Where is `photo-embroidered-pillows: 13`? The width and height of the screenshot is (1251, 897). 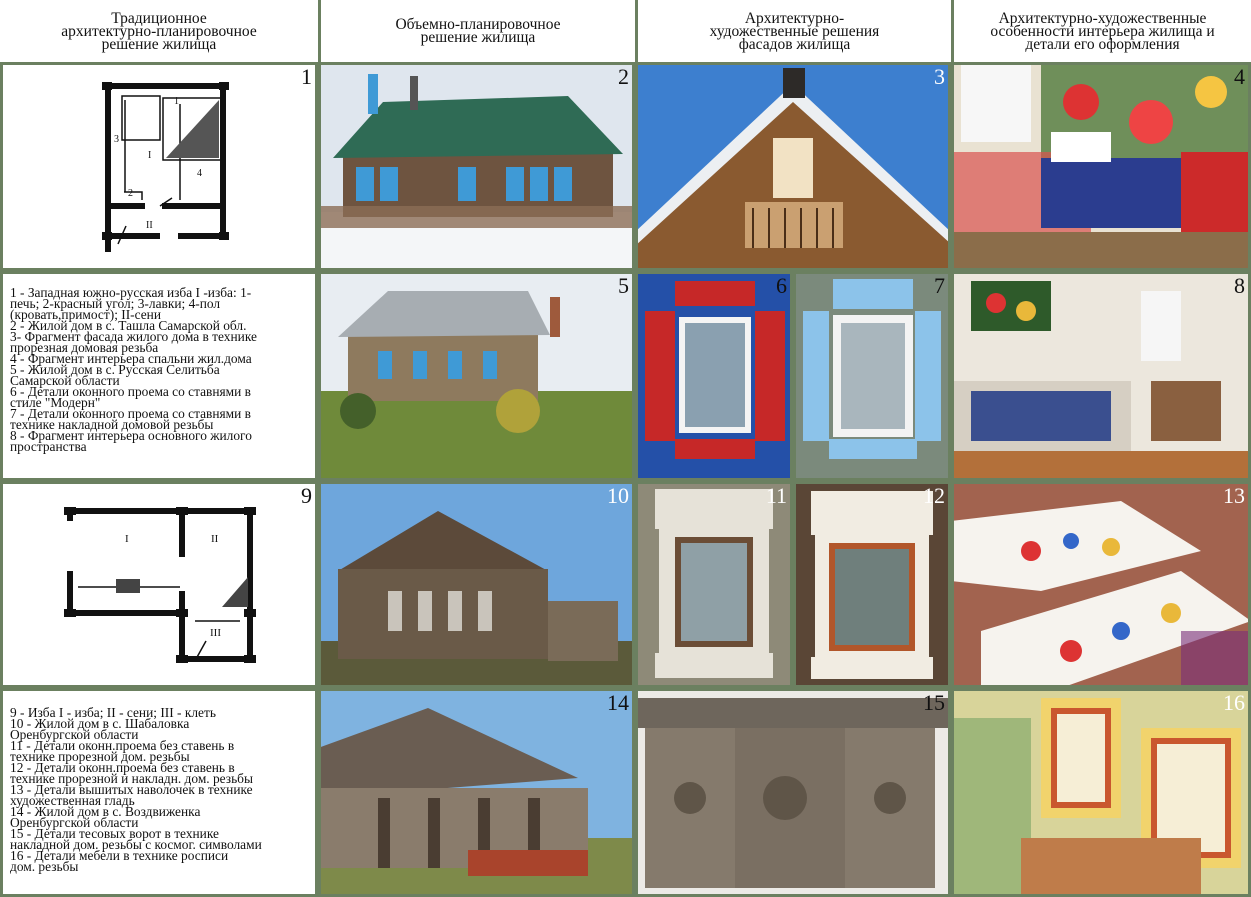 photo-embroidered-pillows: 13 is located at coordinates (1101, 584).